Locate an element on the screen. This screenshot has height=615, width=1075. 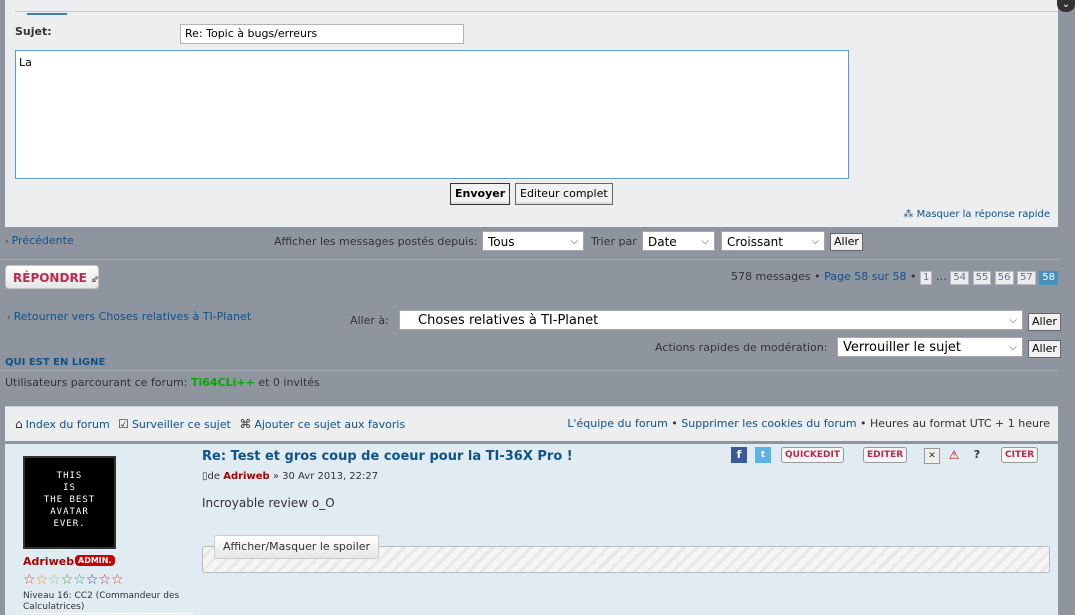
subject-input: Re: Topic à bugs/erreurs is located at coordinates (322, 34).